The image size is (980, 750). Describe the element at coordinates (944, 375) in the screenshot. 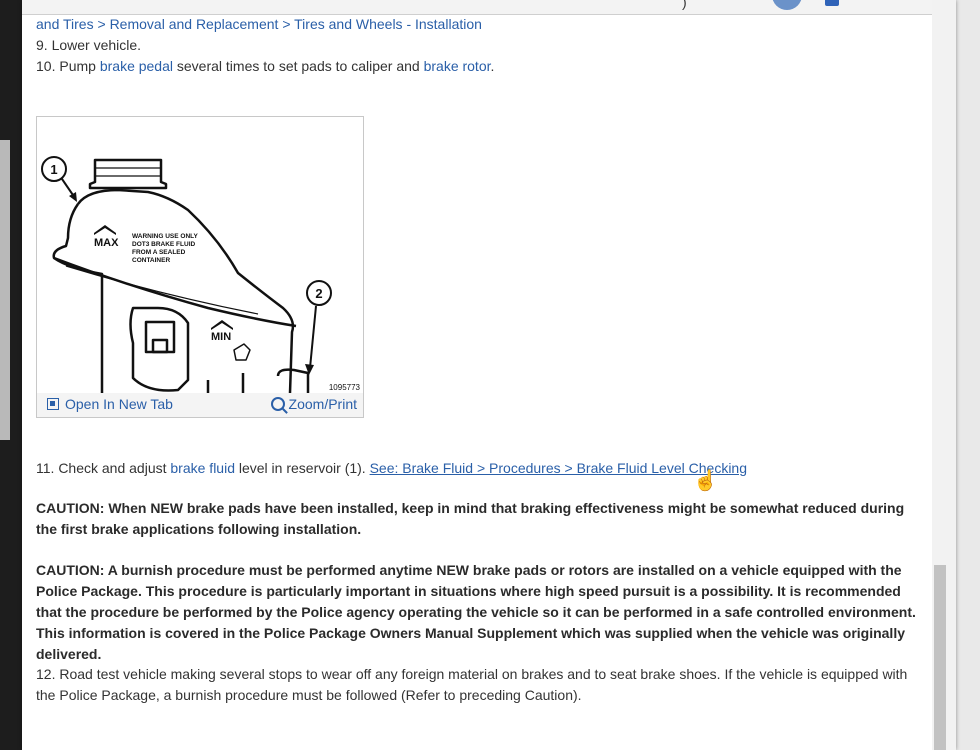

I see `scrollbar` at that location.